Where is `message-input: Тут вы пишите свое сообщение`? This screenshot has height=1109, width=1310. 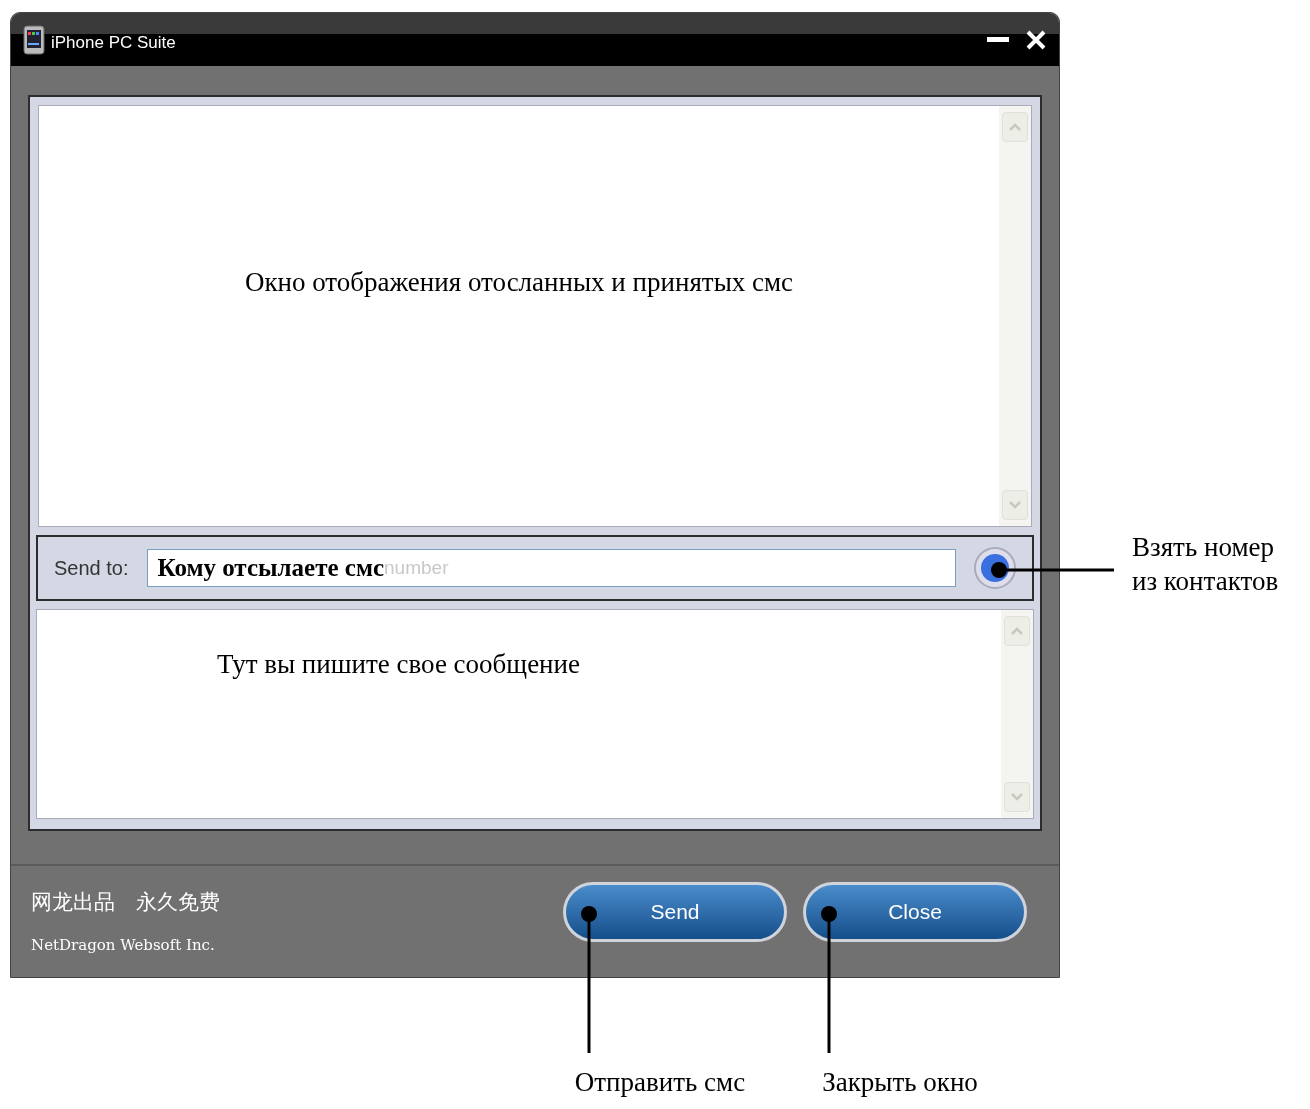
message-input: Тут вы пишите свое сообщение is located at coordinates (535, 714).